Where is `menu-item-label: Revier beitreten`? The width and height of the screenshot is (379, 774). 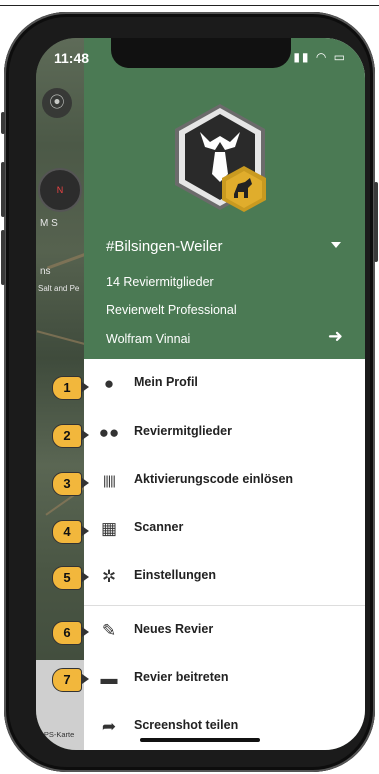 menu-item-label: Revier beitreten is located at coordinates (181, 677).